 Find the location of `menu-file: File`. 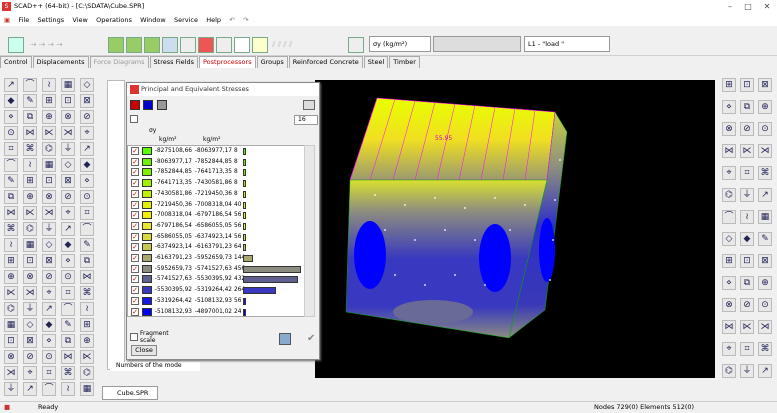

menu-file: File is located at coordinates (23, 20).